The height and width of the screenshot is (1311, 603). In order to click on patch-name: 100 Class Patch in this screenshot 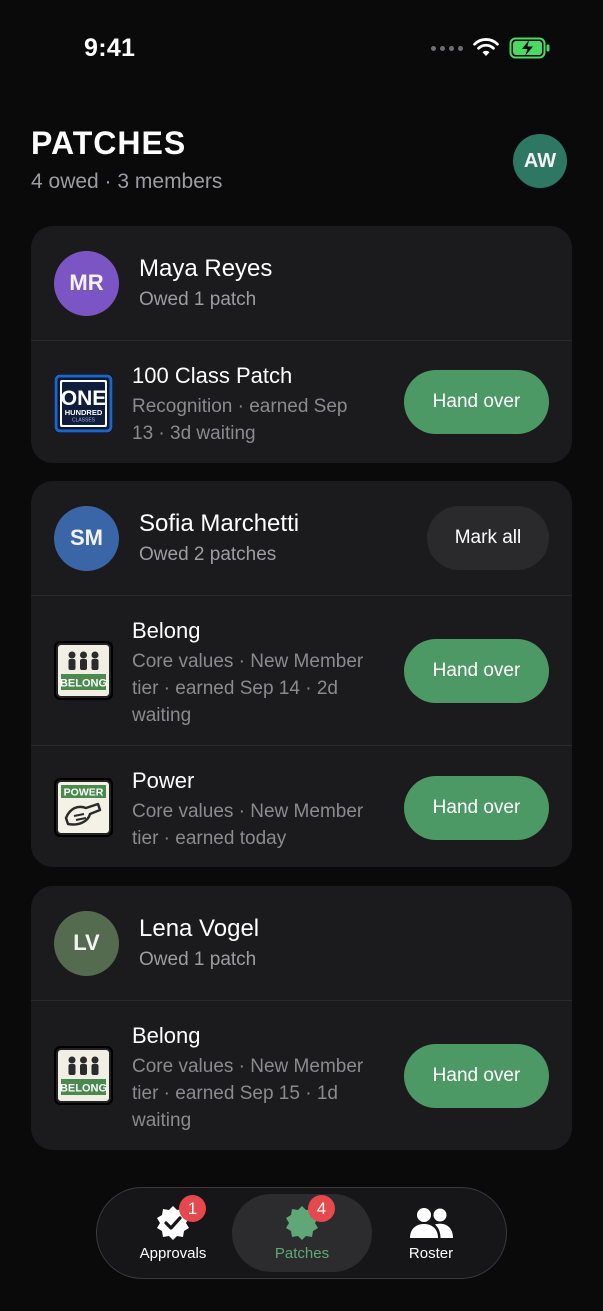, I will do `click(212, 375)`.